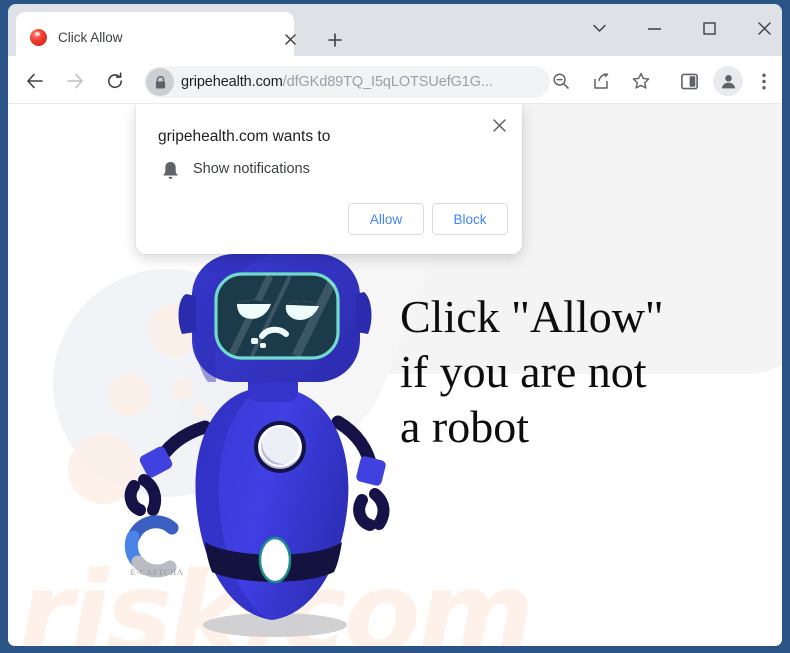 This screenshot has height=653, width=790. I want to click on share-icon, so click(601, 81).